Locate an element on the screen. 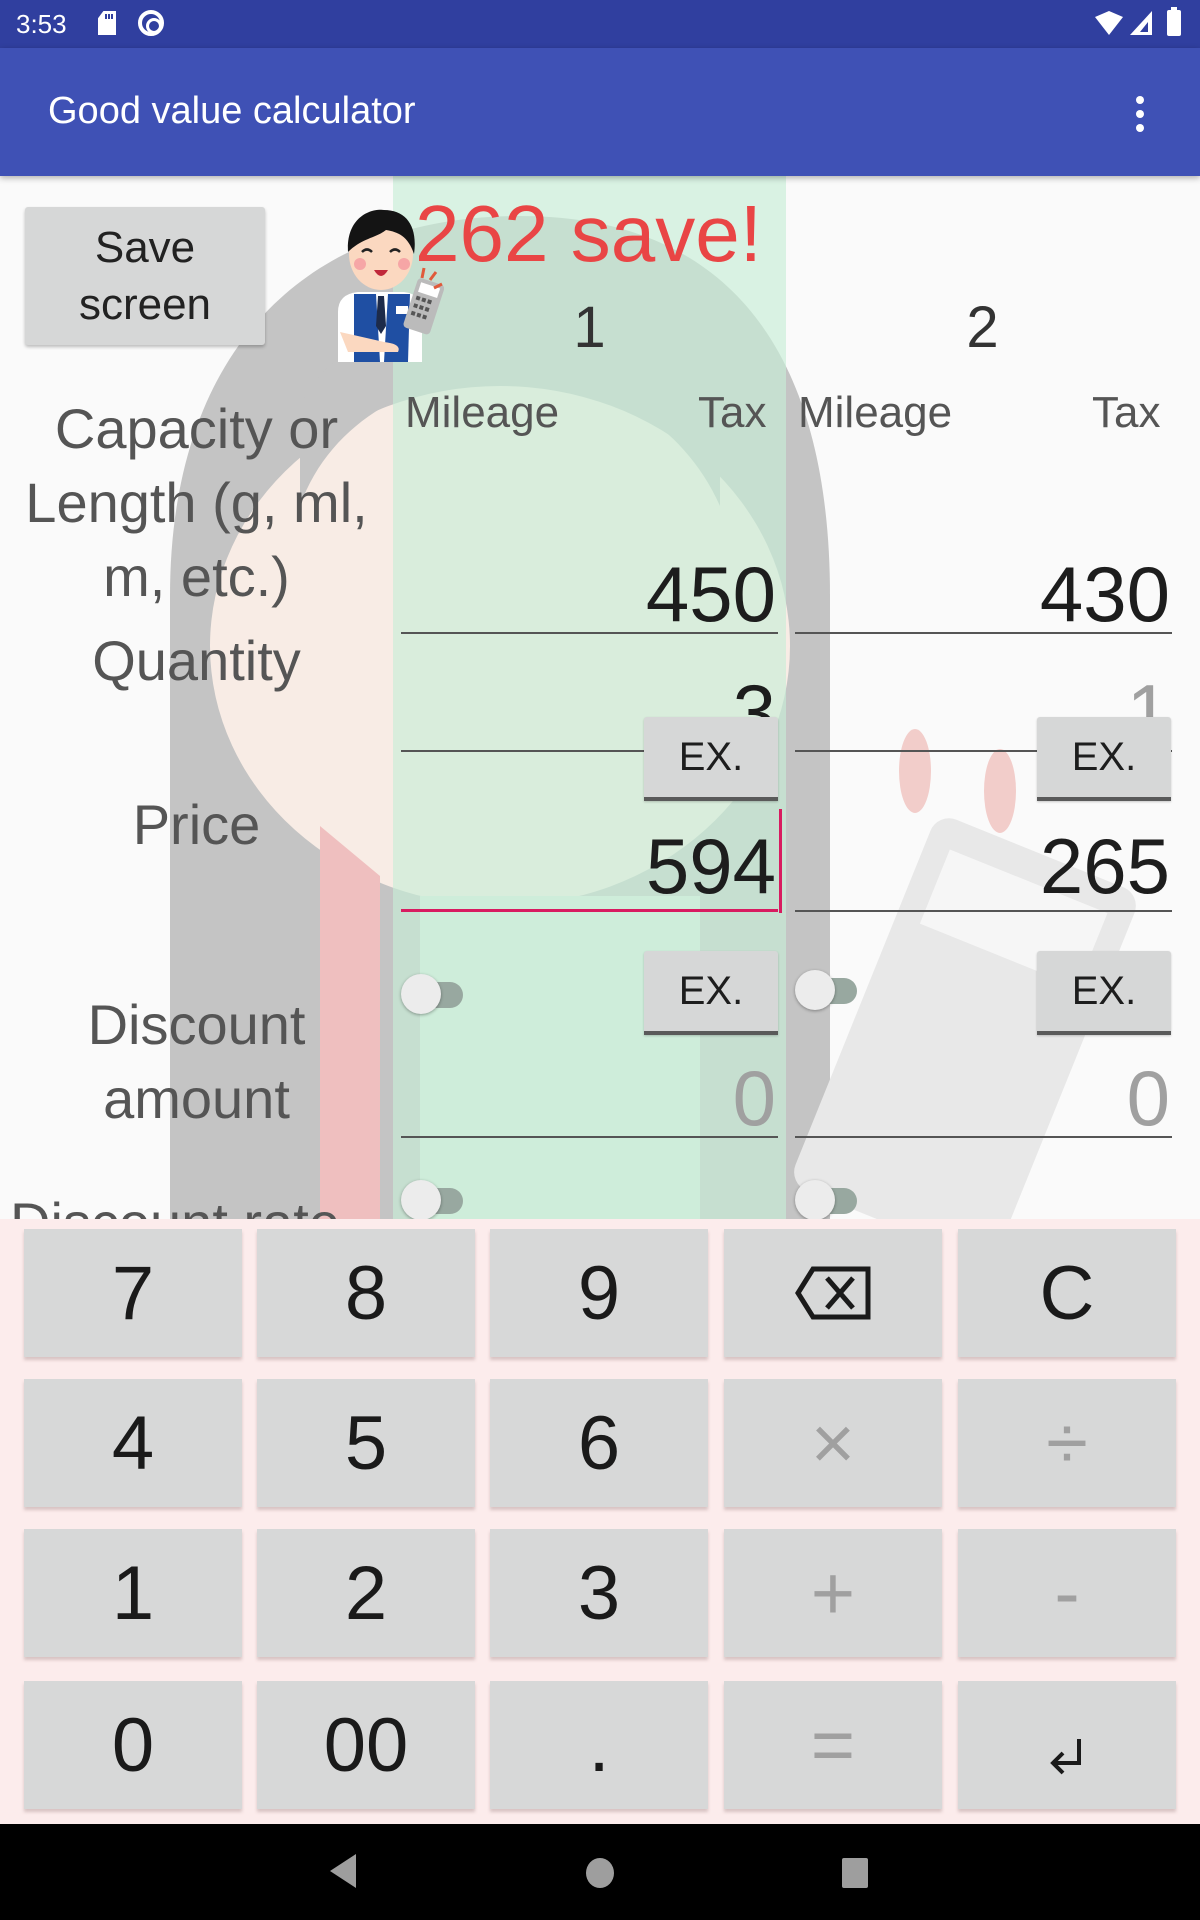 Image resolution: width=1200 pixels, height=1920 pixels. backspace-key is located at coordinates (833, 1293).